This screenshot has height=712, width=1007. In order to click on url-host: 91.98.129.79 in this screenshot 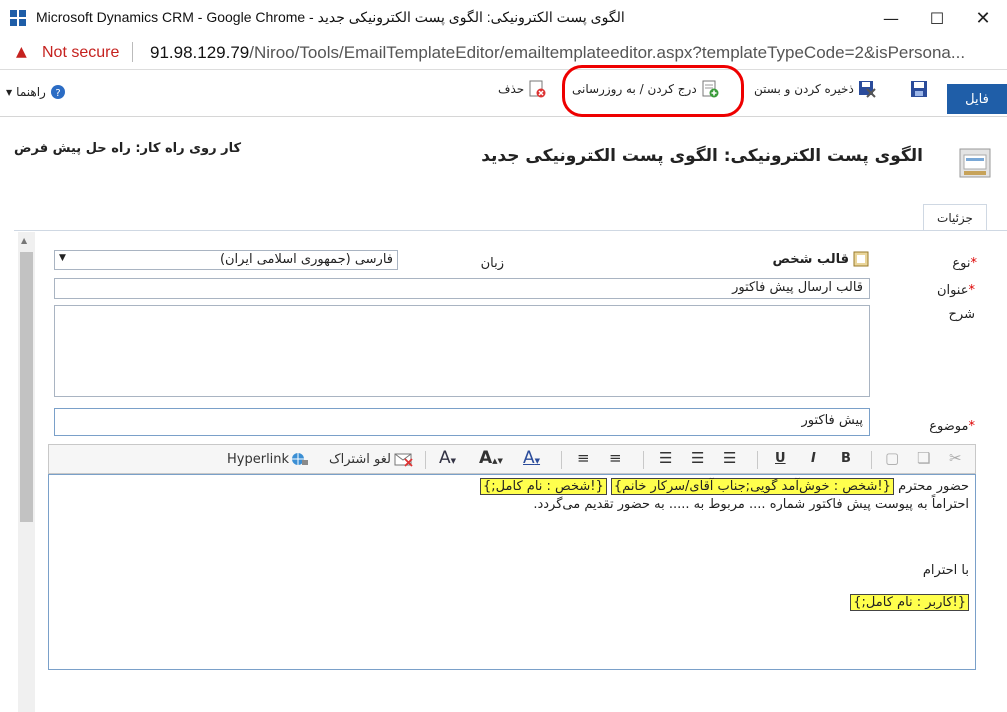, I will do `click(200, 52)`.